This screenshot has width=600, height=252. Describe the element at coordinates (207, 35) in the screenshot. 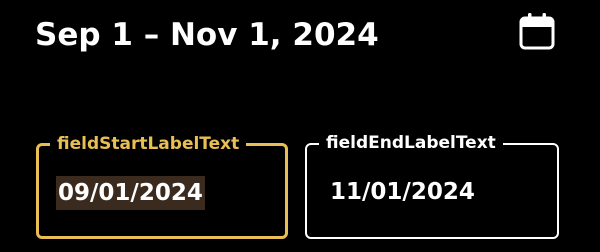

I see `date-range-title: Sep 1 – Nov 1, 2024` at that location.